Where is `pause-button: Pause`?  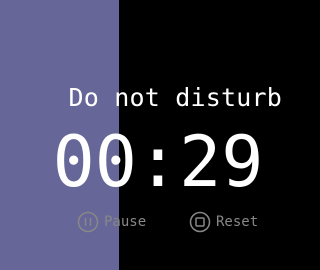 pause-button: Pause is located at coordinates (111, 222).